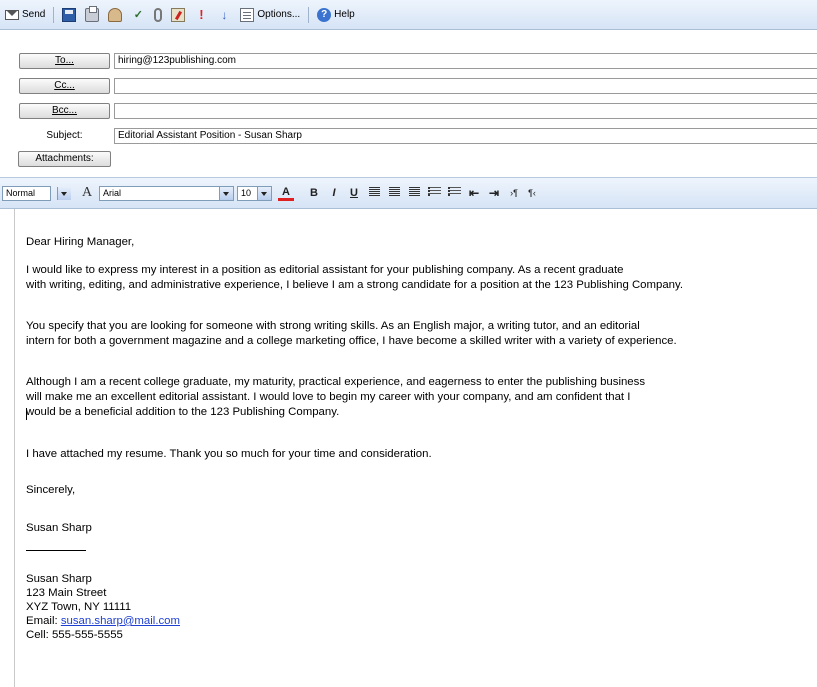 The height and width of the screenshot is (687, 817). Describe the element at coordinates (51, 490) in the screenshot. I see `closing-line: Sincerely,` at that location.